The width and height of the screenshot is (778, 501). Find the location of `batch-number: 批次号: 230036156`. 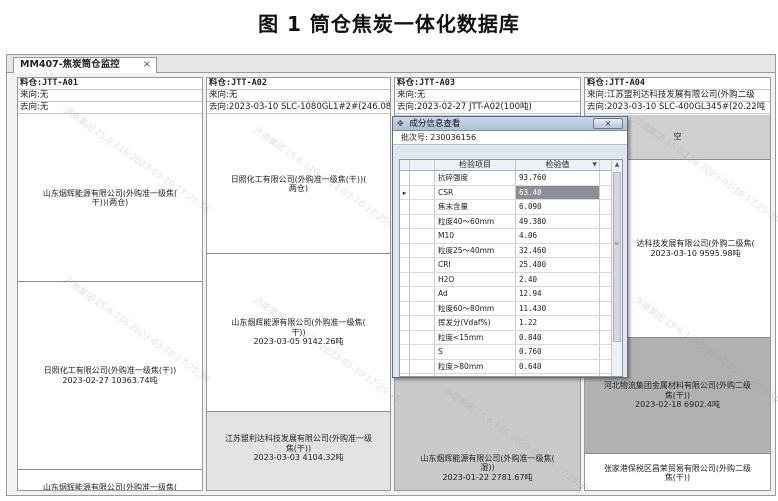

batch-number: 批次号: 230036156 is located at coordinates (510, 138).